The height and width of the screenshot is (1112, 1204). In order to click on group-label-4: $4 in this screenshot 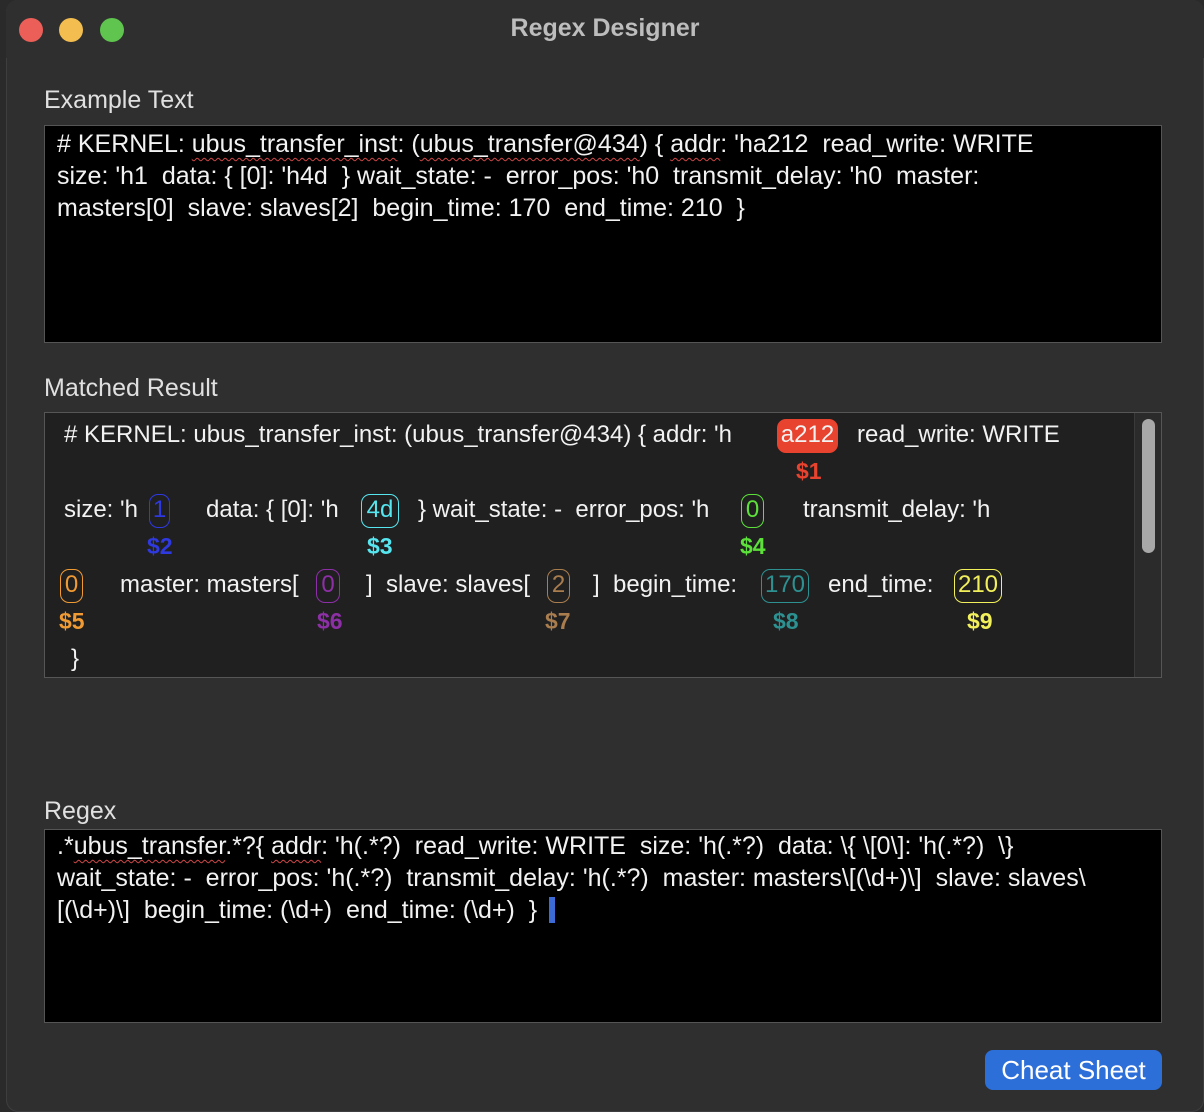, I will do `click(753, 546)`.